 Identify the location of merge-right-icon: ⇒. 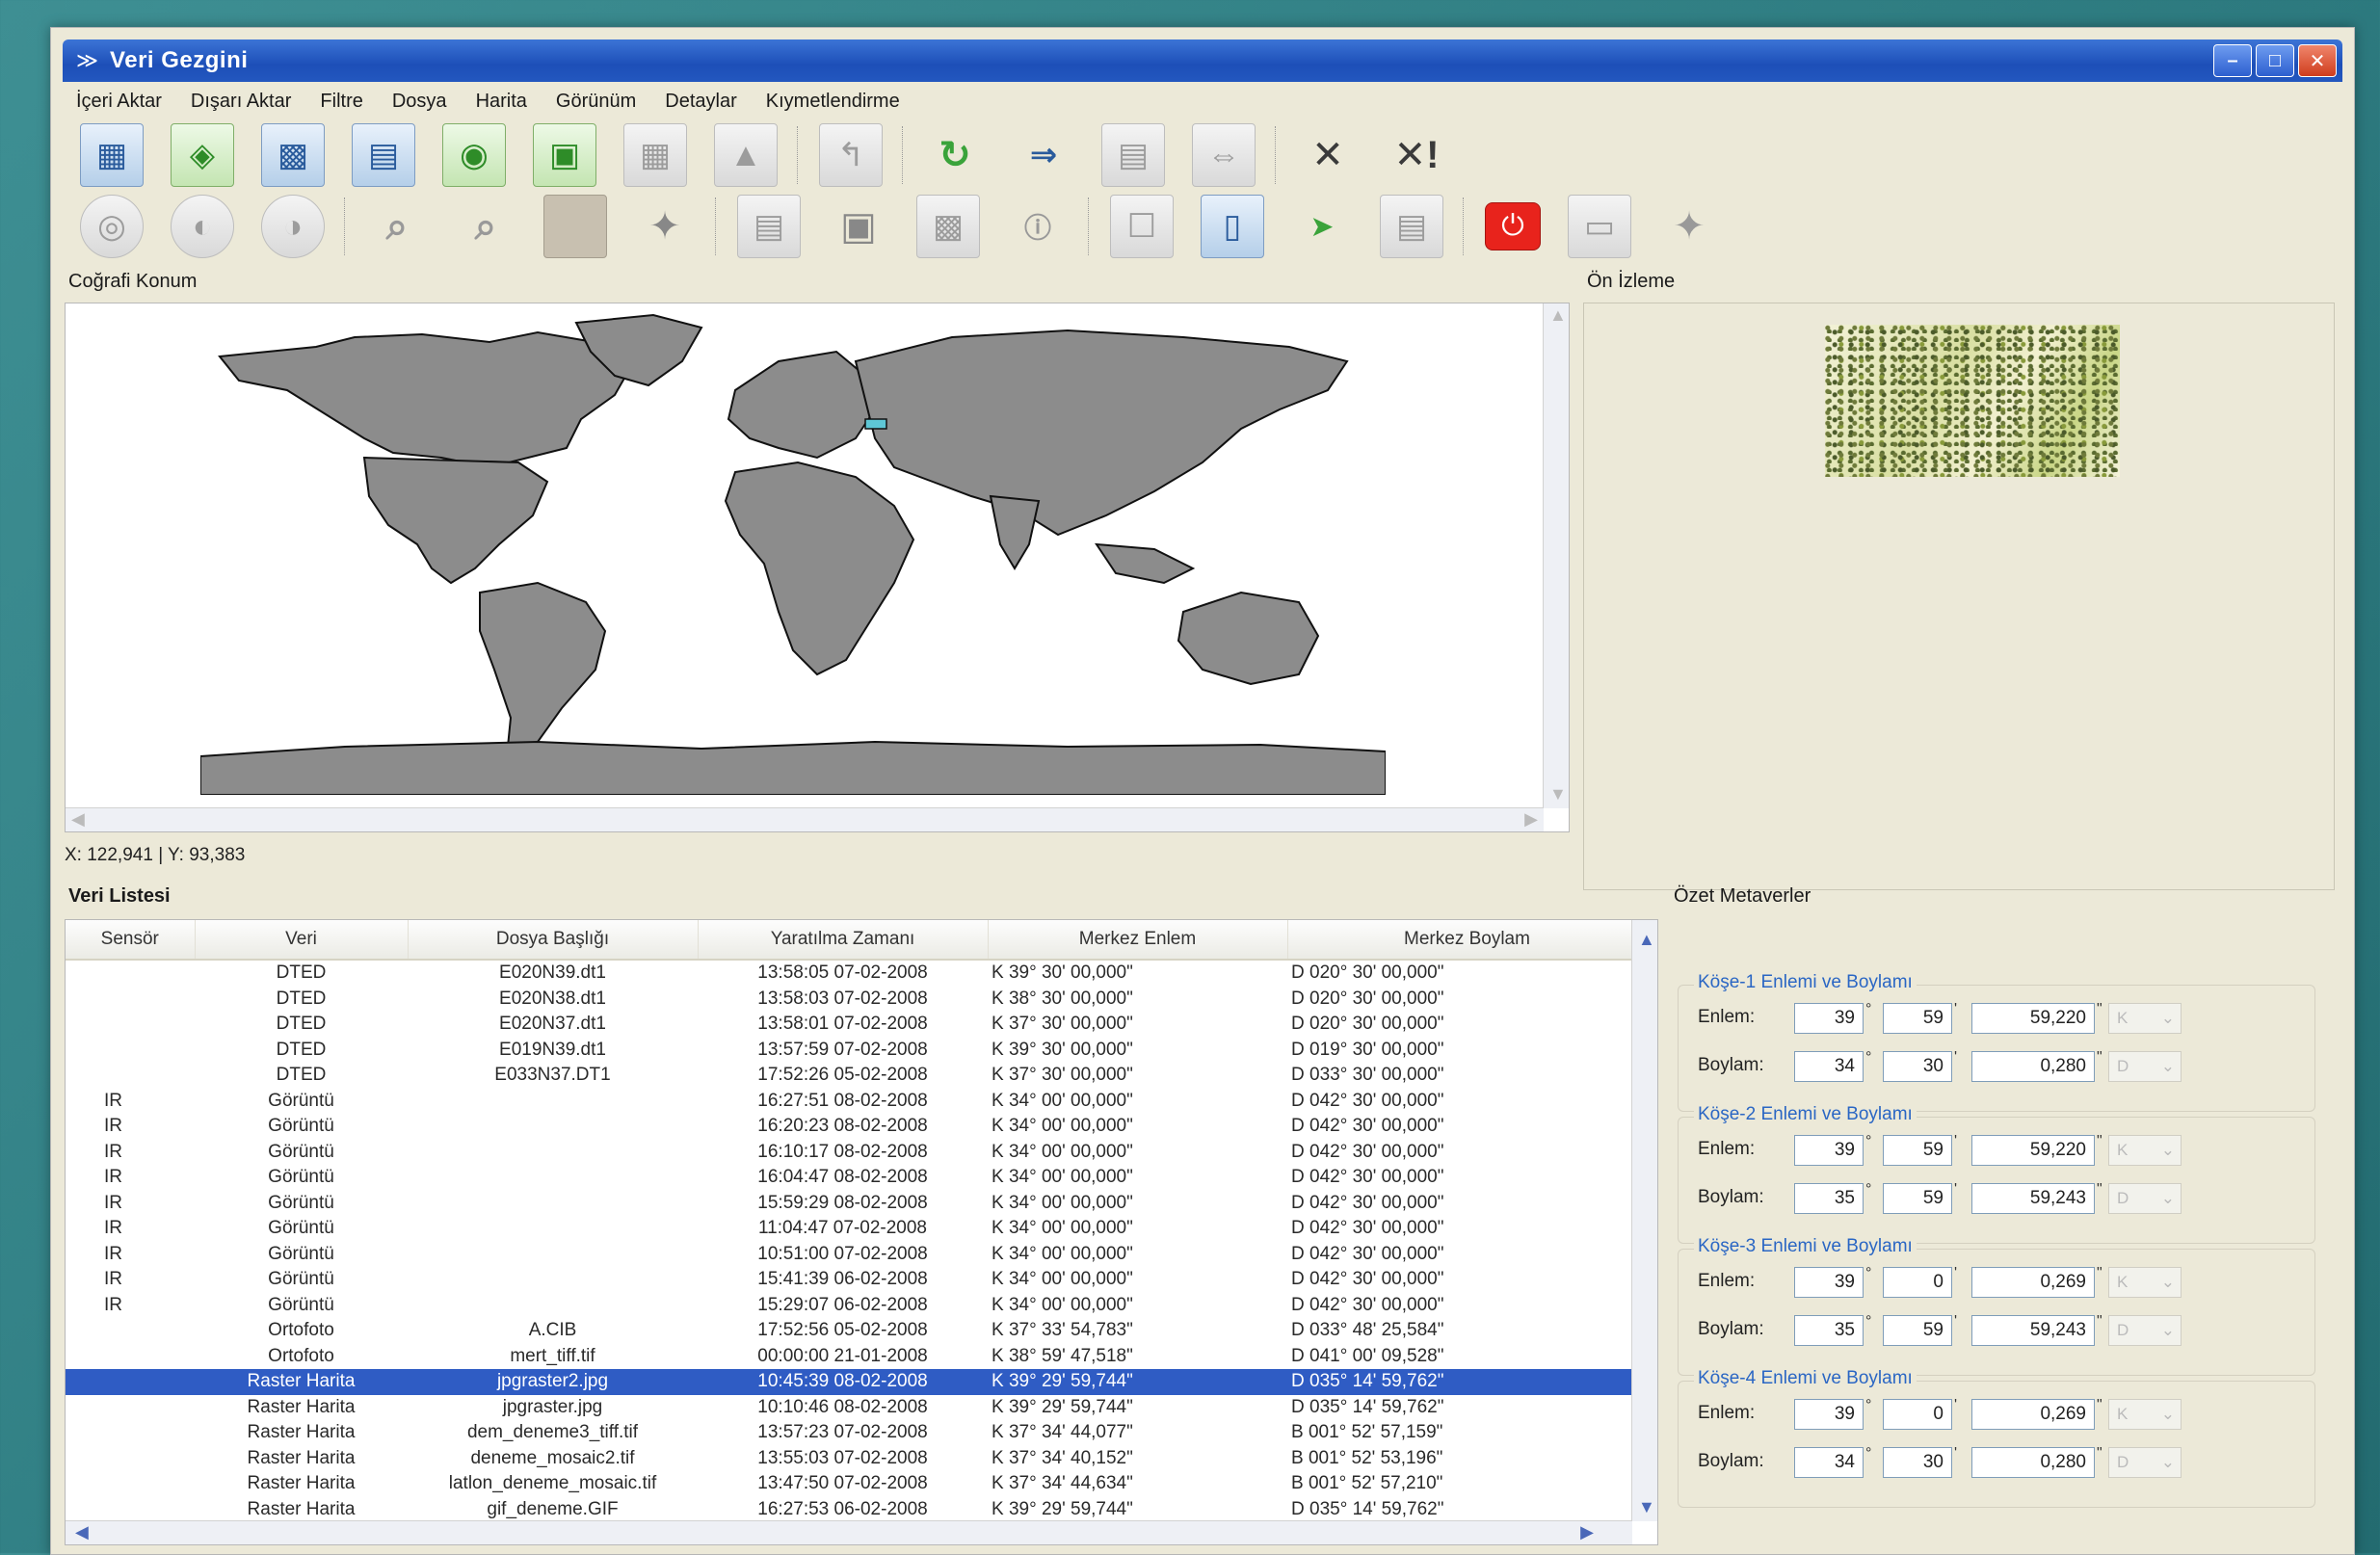
(1044, 155).